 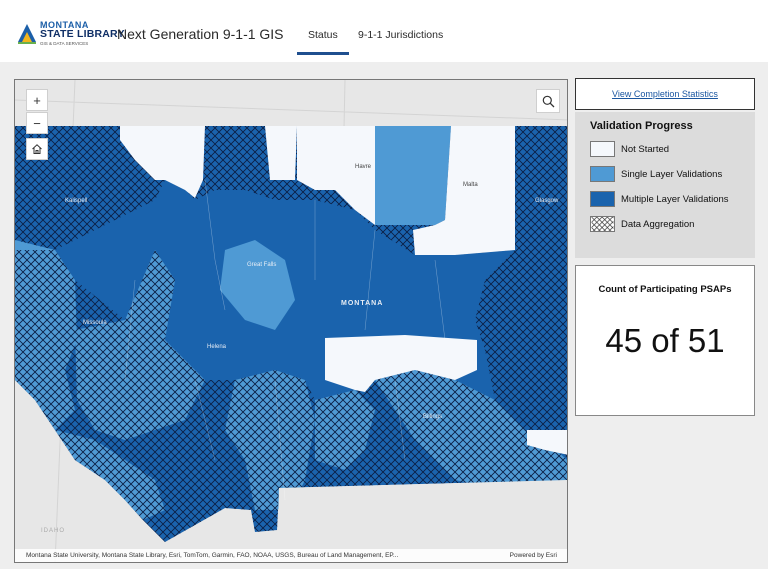 What do you see at coordinates (602, 149) in the screenshot?
I see `legend-swatch-not-started` at bounding box center [602, 149].